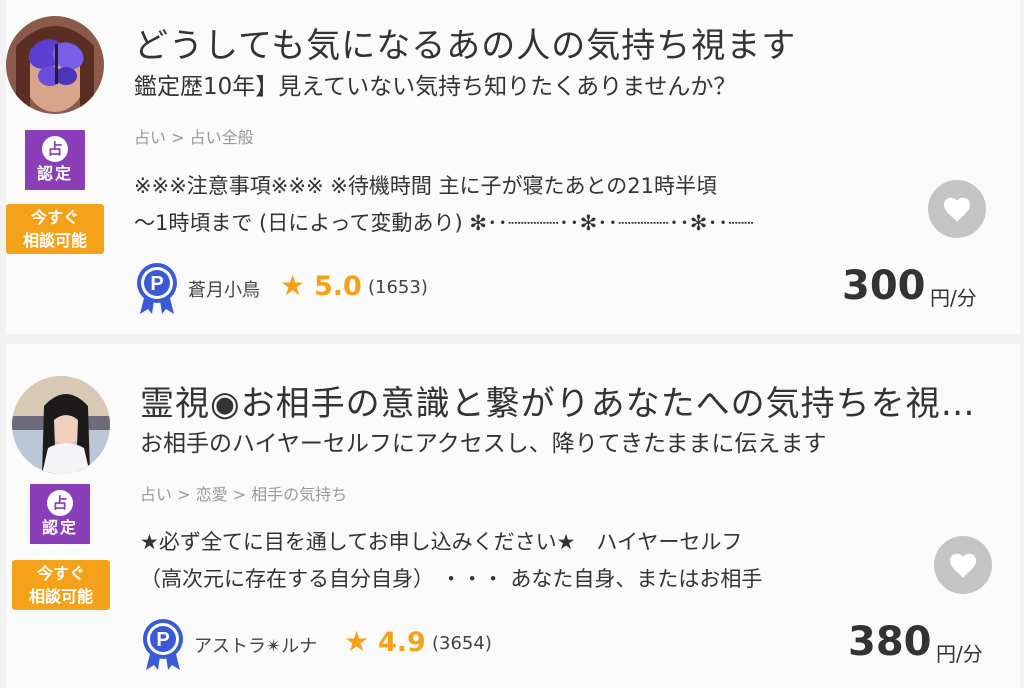  I want to click on listing-subtitle: お相手のハイヤーセルフにアクセスし、降りてきたままに伝えます, so click(483, 444).